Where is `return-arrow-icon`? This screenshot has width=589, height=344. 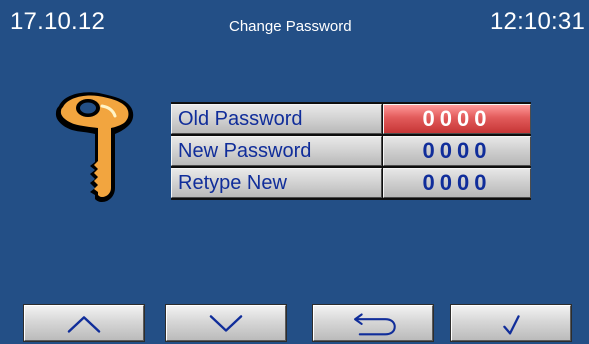
return-arrow-icon is located at coordinates (375, 324).